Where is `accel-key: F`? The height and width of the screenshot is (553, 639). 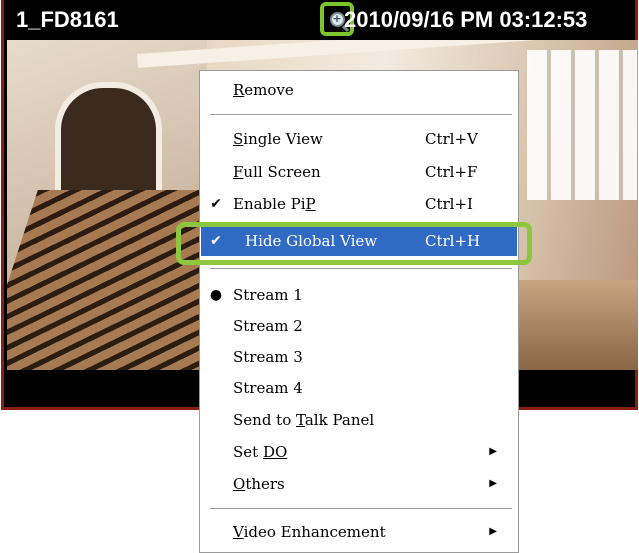 accel-key: F is located at coordinates (238, 172).